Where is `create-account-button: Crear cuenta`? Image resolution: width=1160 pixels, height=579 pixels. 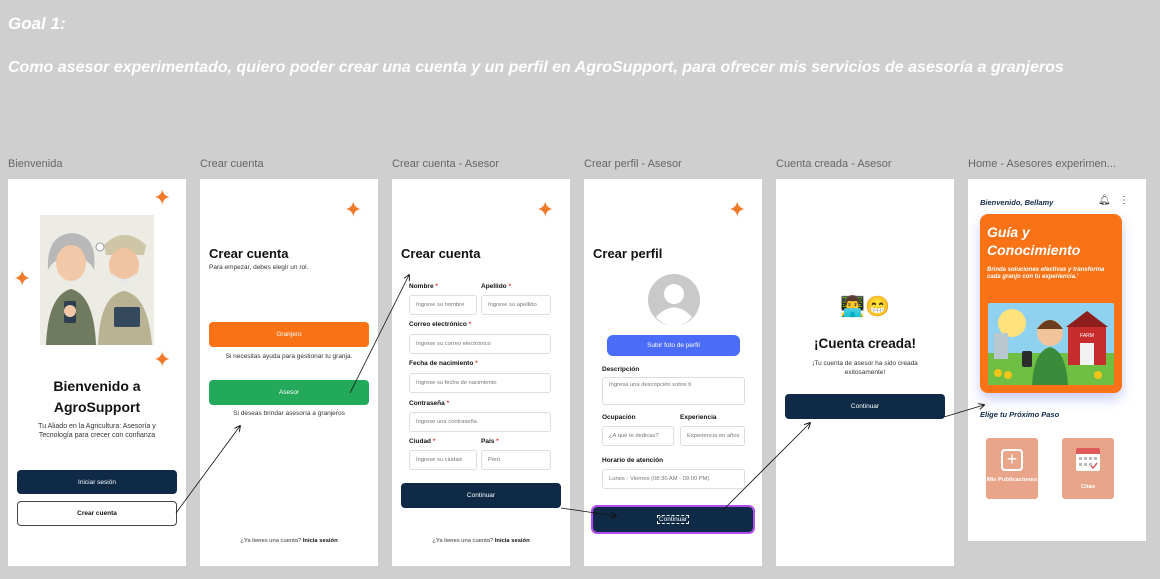 create-account-button: Crear cuenta is located at coordinates (97, 513).